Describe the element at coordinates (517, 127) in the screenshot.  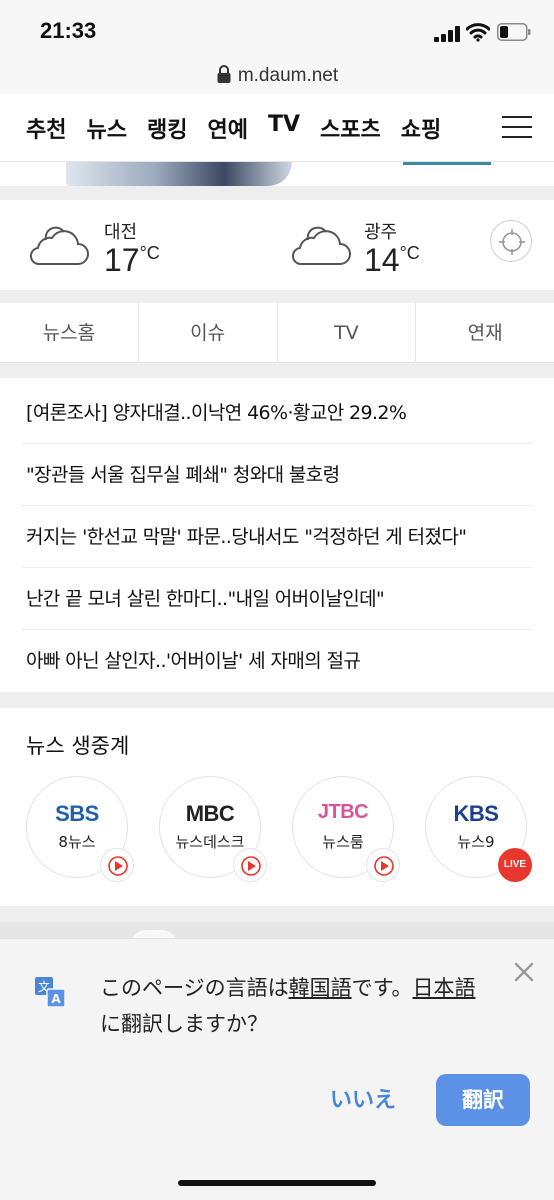
I see `hamburger-menu-icon` at that location.